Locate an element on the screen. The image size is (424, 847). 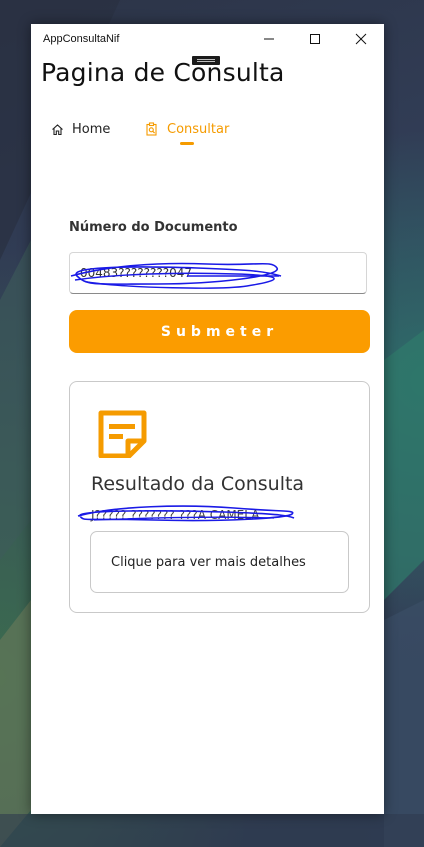
app-title: AppConsultaNif is located at coordinates (81, 39).